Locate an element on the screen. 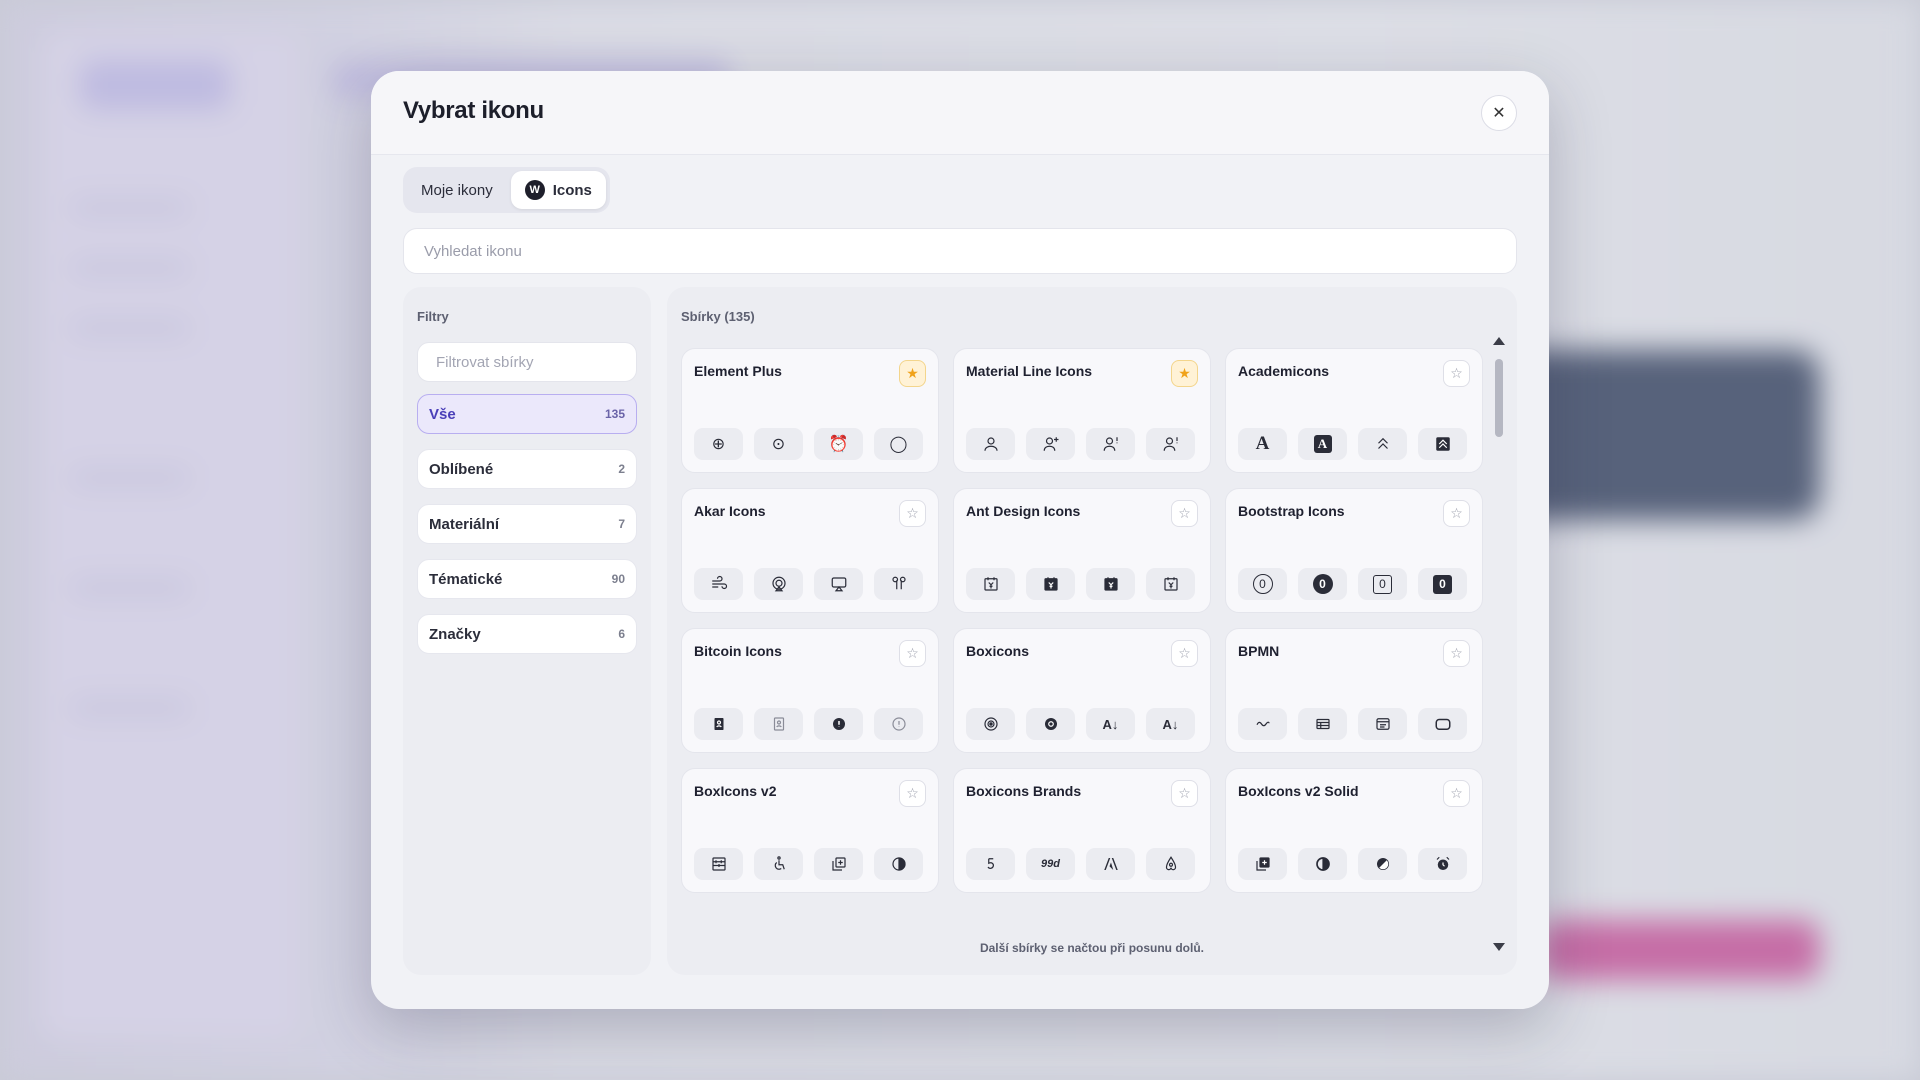 The height and width of the screenshot is (1080, 1920). zero-square-solid-icon: 0 is located at coordinates (1442, 584).